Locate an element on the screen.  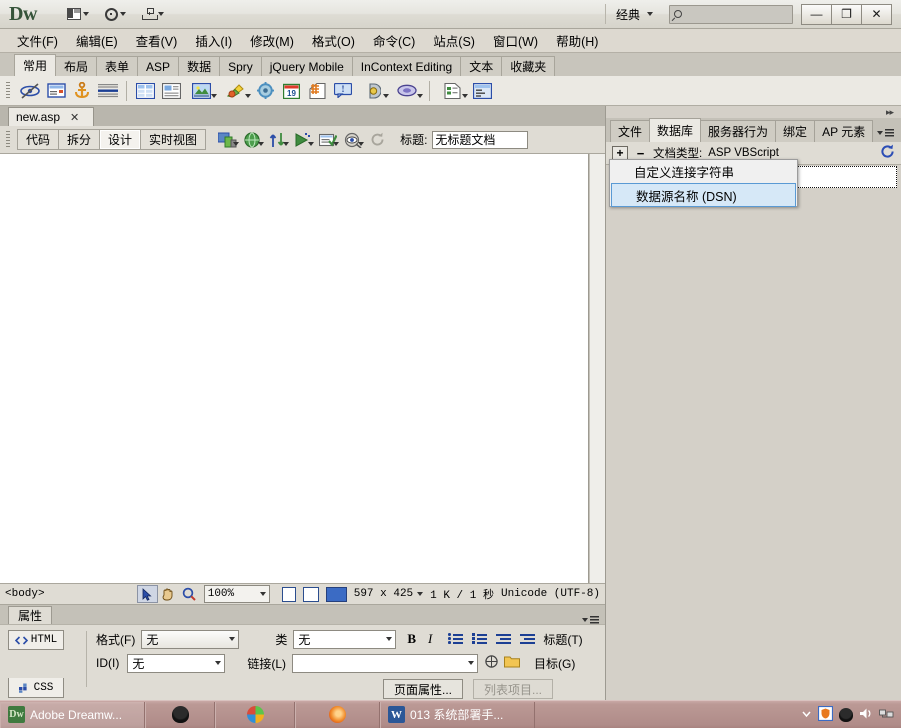
properties-tab: 属性 is located at coordinates (30, 615).